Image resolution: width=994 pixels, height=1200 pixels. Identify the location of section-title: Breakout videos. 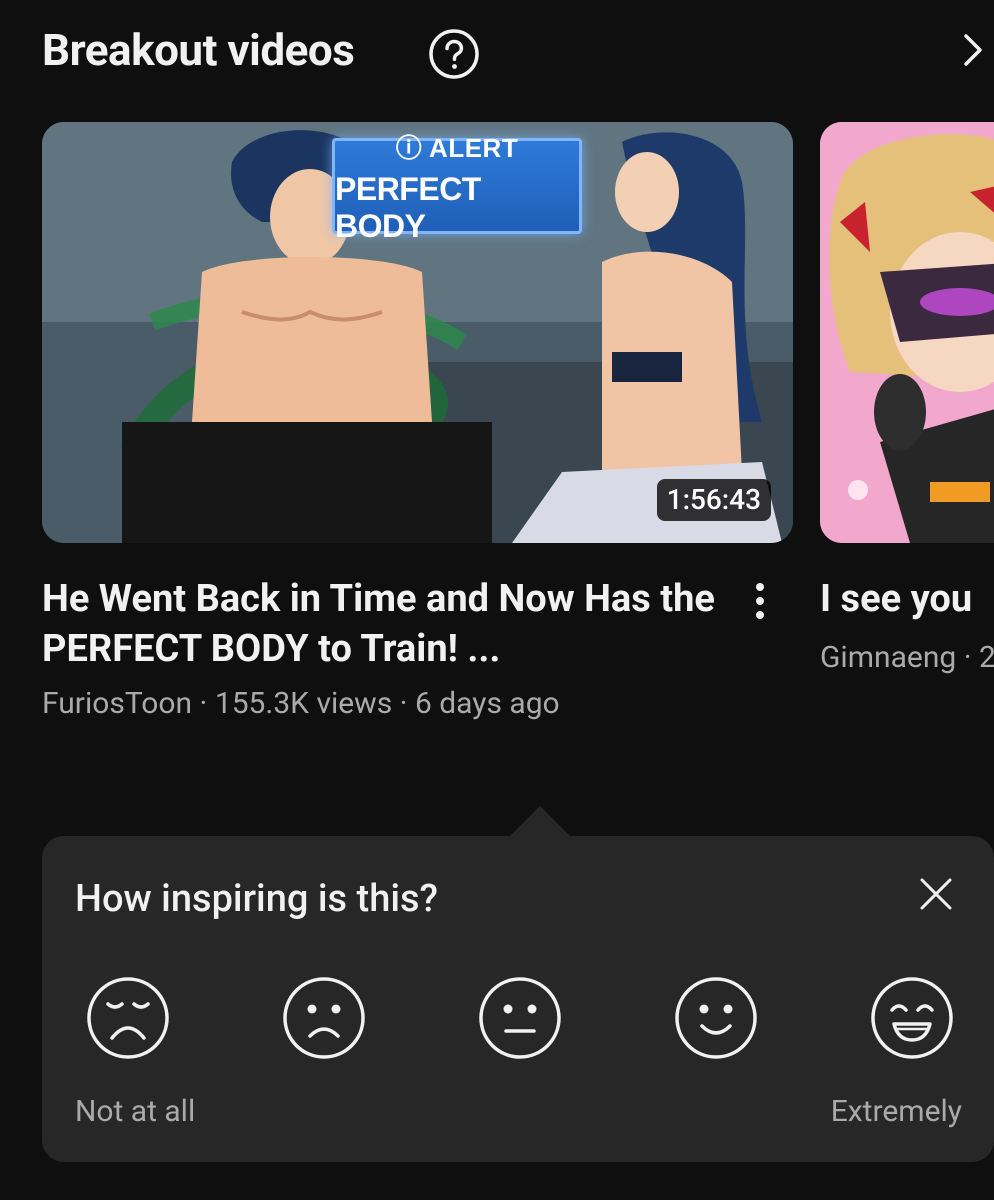
(198, 50).